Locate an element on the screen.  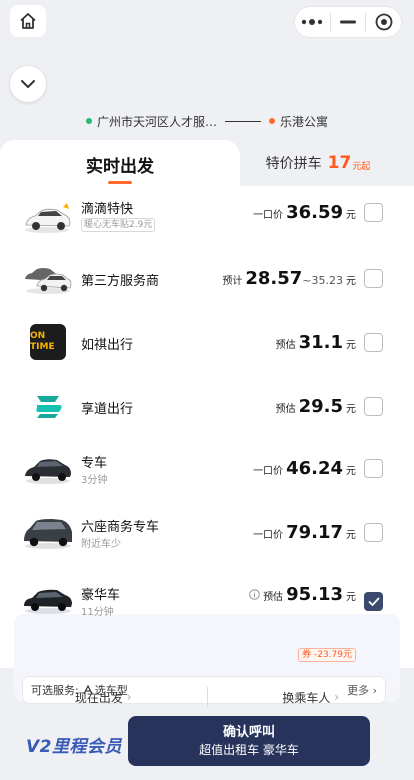
confirm-call-label: 确认呼叫 is located at coordinates (248, 732).